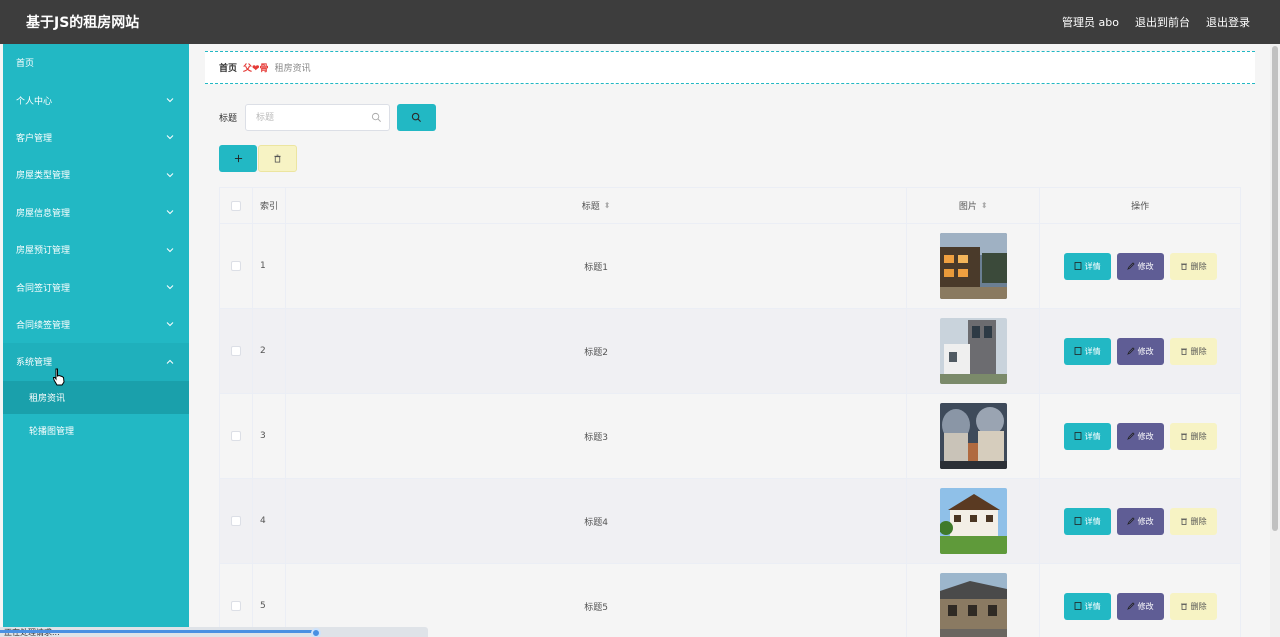 This screenshot has width=1280, height=637. I want to click on loading-progress-indicator, so click(316, 632).